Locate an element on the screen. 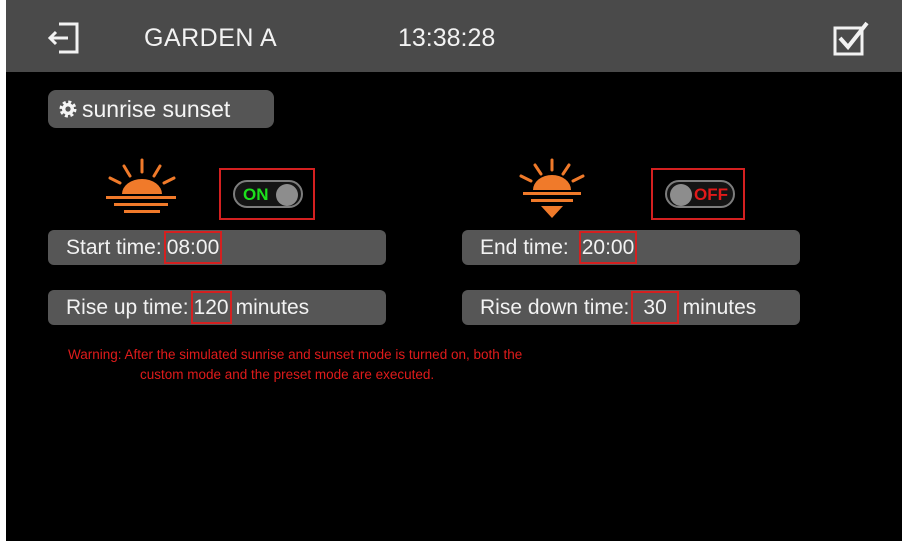 The width and height of the screenshot is (902, 547). rise-down-time-label: Rise down time: is located at coordinates (555, 307).